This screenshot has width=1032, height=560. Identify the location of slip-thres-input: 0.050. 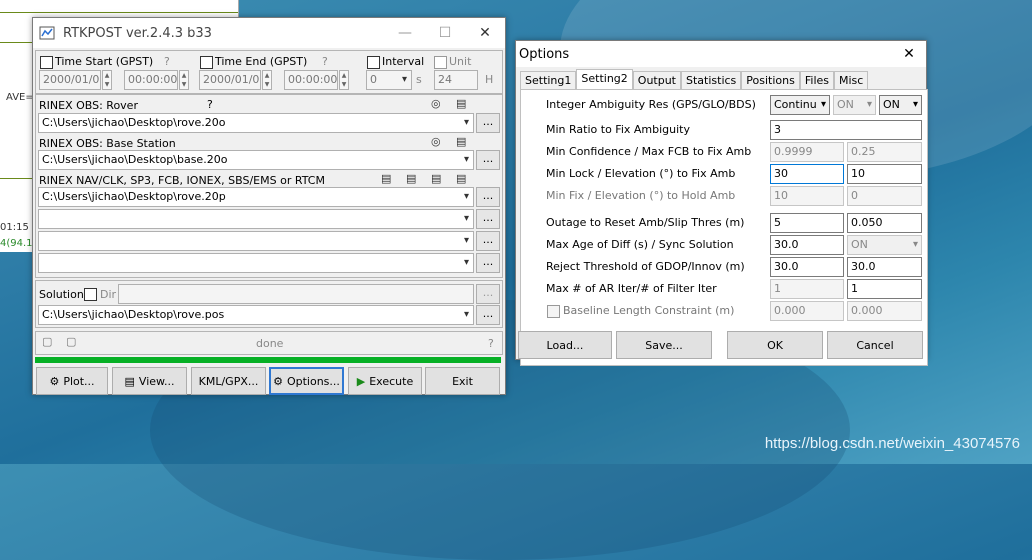
(884, 223).